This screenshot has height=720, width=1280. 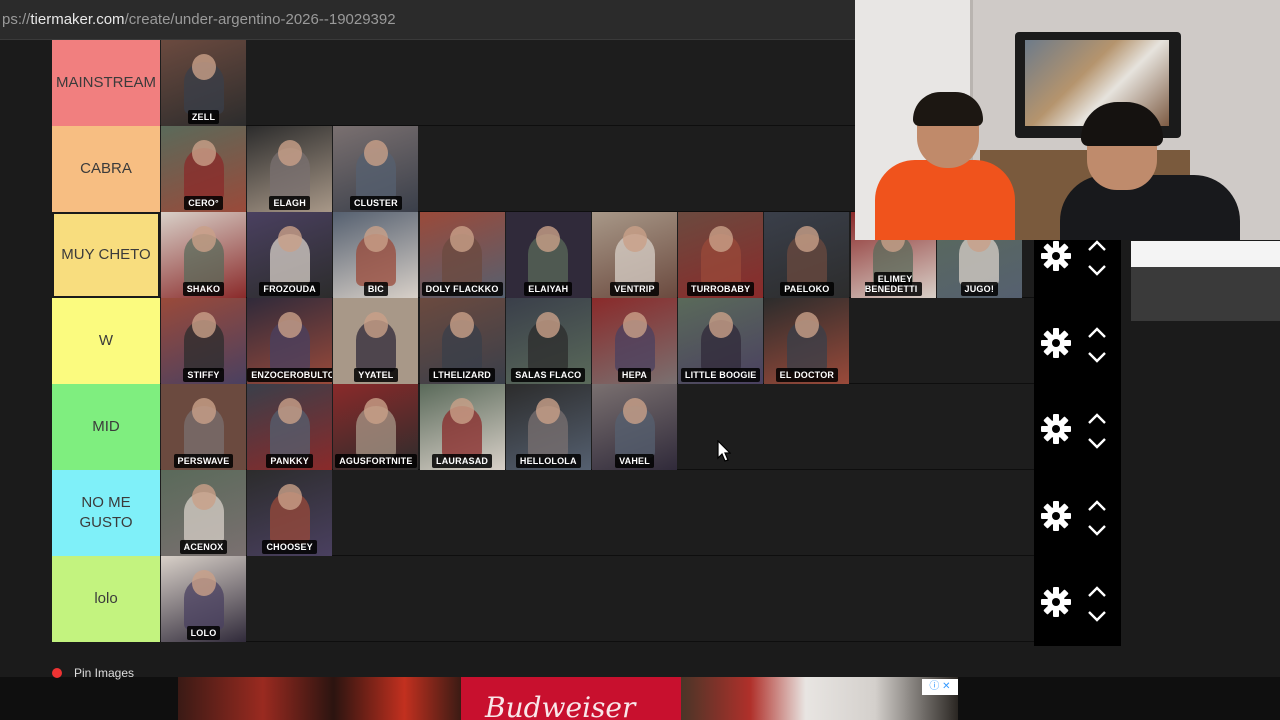 I want to click on tier-item: PERSWAVE, so click(x=203, y=427).